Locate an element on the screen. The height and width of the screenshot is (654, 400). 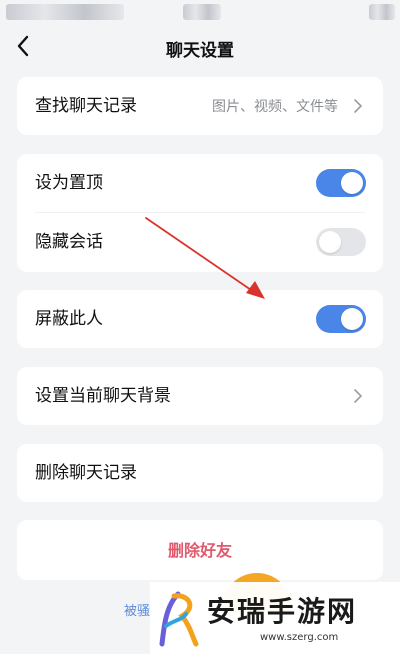
block-toggle is located at coordinates (341, 319).